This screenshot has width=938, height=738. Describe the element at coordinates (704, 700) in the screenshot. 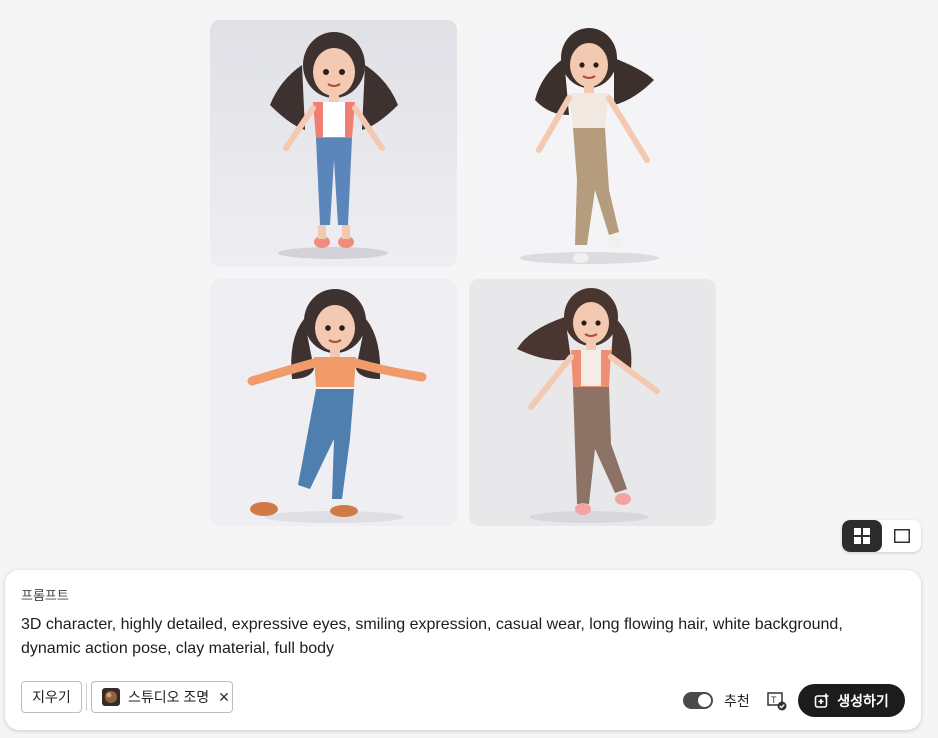

I see `toggle-knob` at that location.